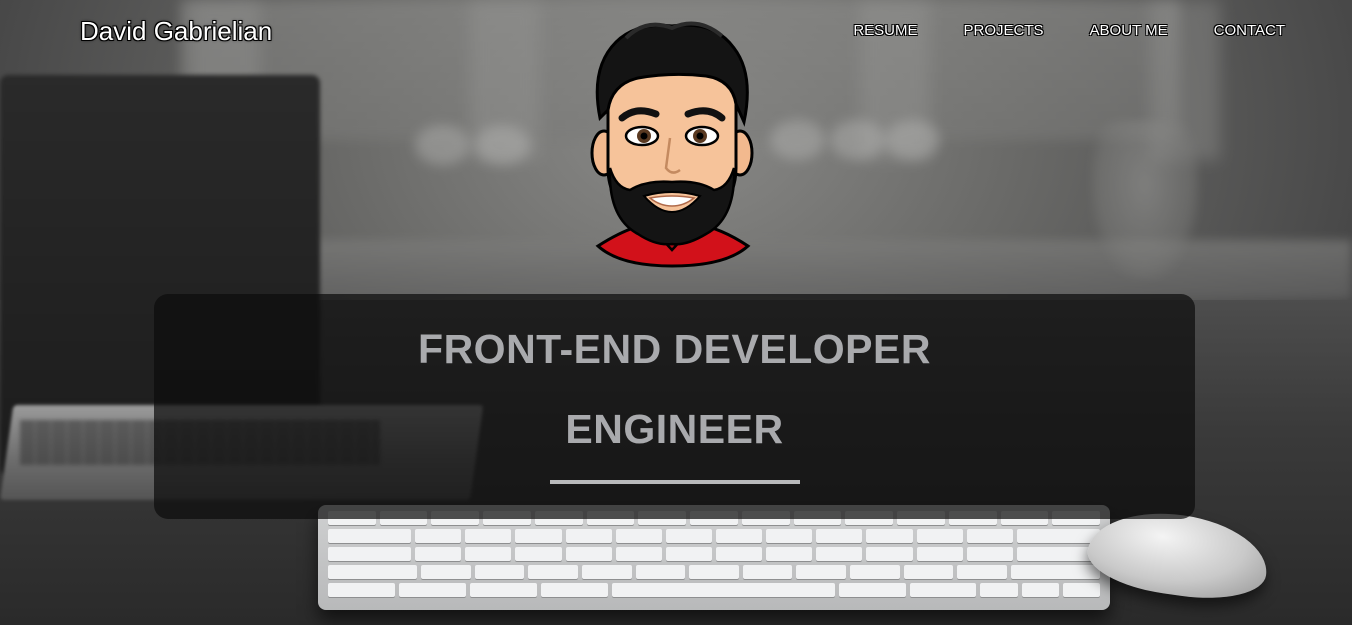  Describe the element at coordinates (1004, 30) in the screenshot. I see `nav-link-projects: PROJECTS` at that location.